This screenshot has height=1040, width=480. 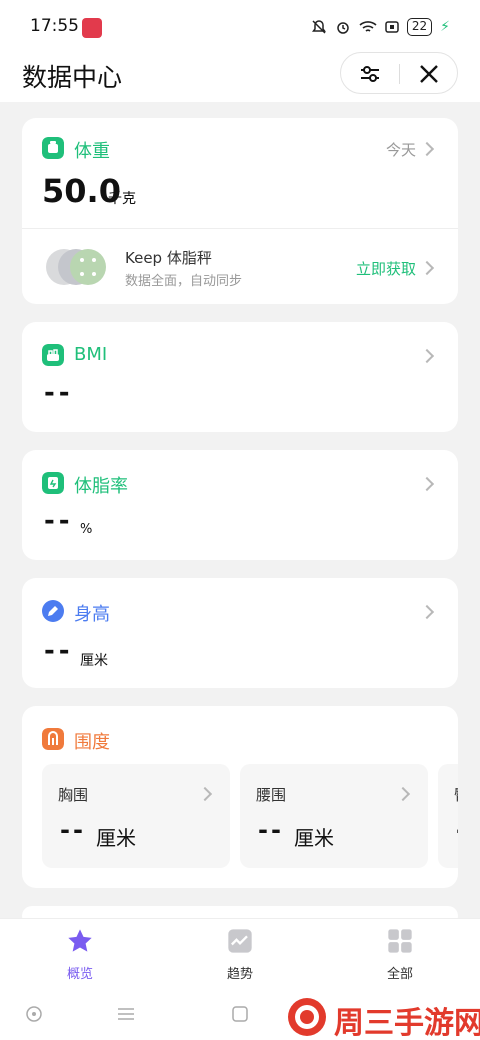 I want to click on page-title: 数据中心, so click(x=72, y=77).